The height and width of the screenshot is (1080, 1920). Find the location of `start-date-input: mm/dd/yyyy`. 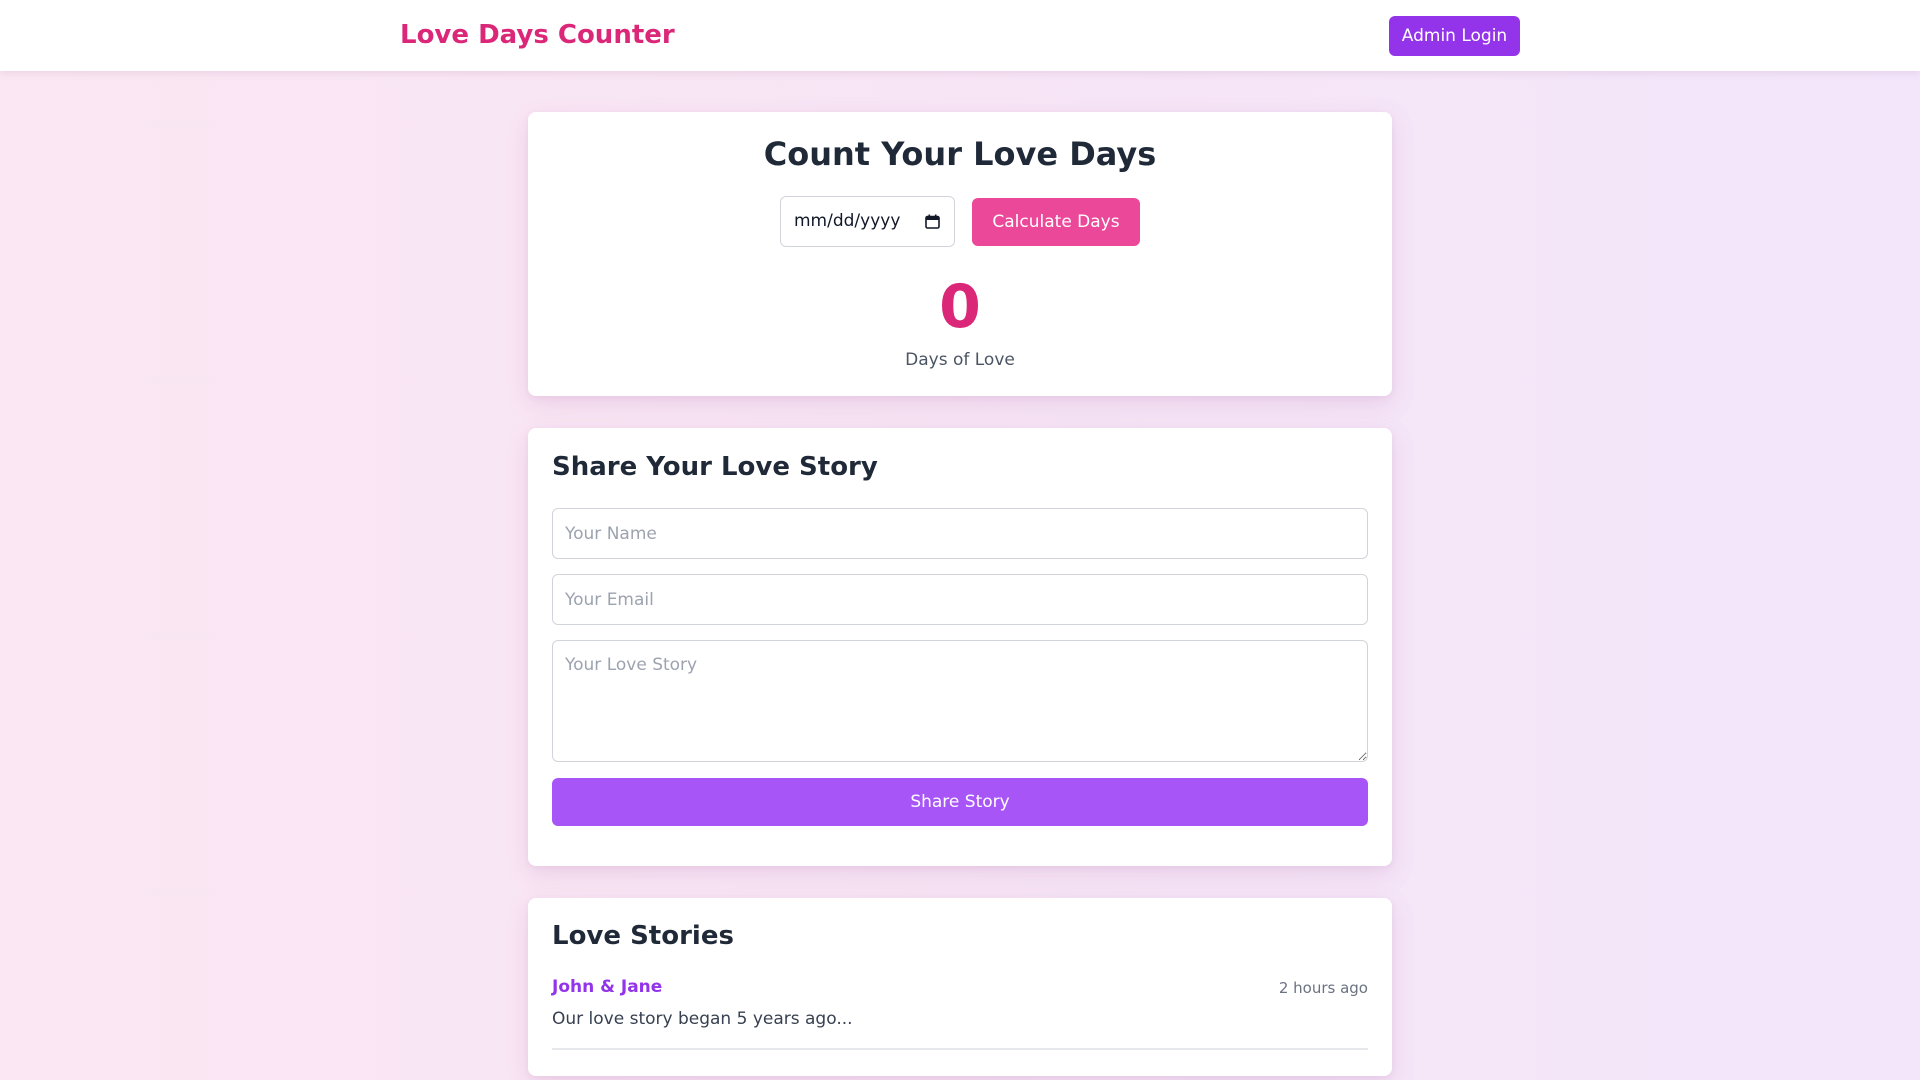

start-date-input: mm/dd/yyyy is located at coordinates (867, 221).